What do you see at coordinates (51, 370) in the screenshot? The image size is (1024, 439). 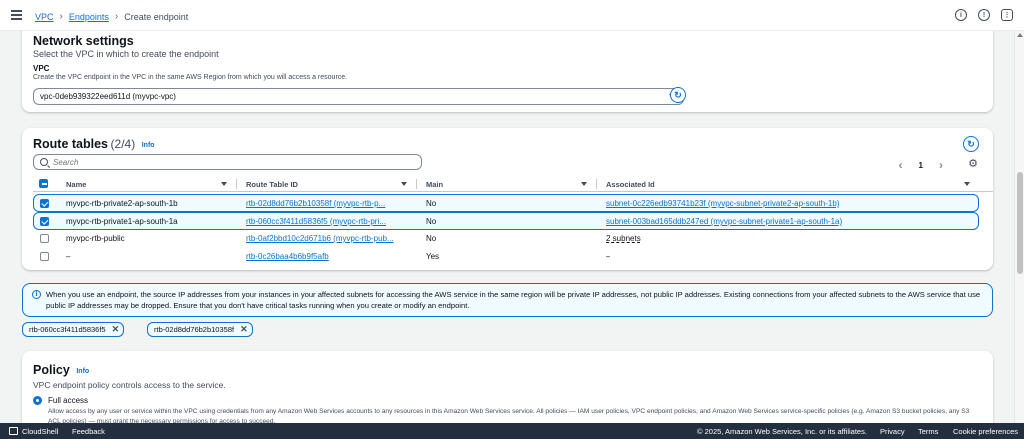 I see `policy-title: Policy` at bounding box center [51, 370].